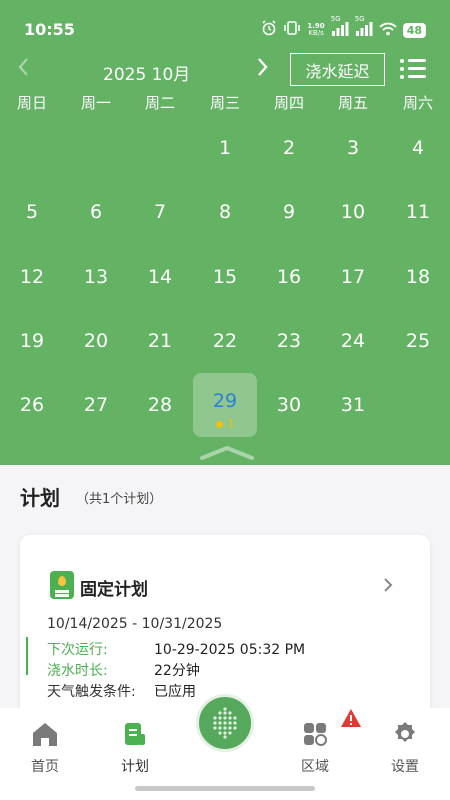  What do you see at coordinates (225, 277) in the screenshot?
I see `calendar-day: 15` at bounding box center [225, 277].